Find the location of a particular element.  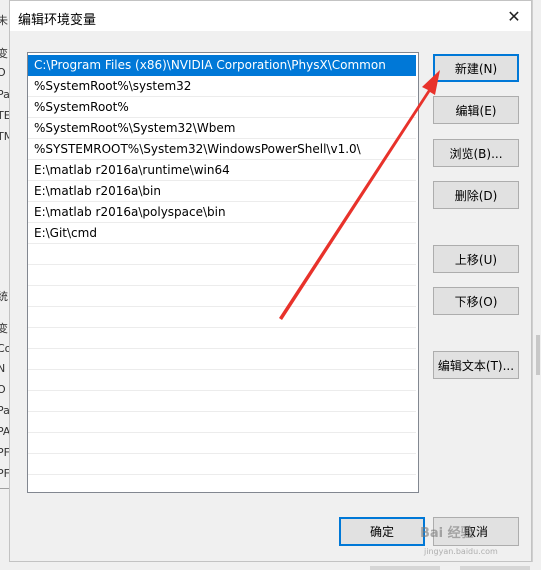

list-item: E:\matlab r2016a\runtime\win64 is located at coordinates (222, 170).